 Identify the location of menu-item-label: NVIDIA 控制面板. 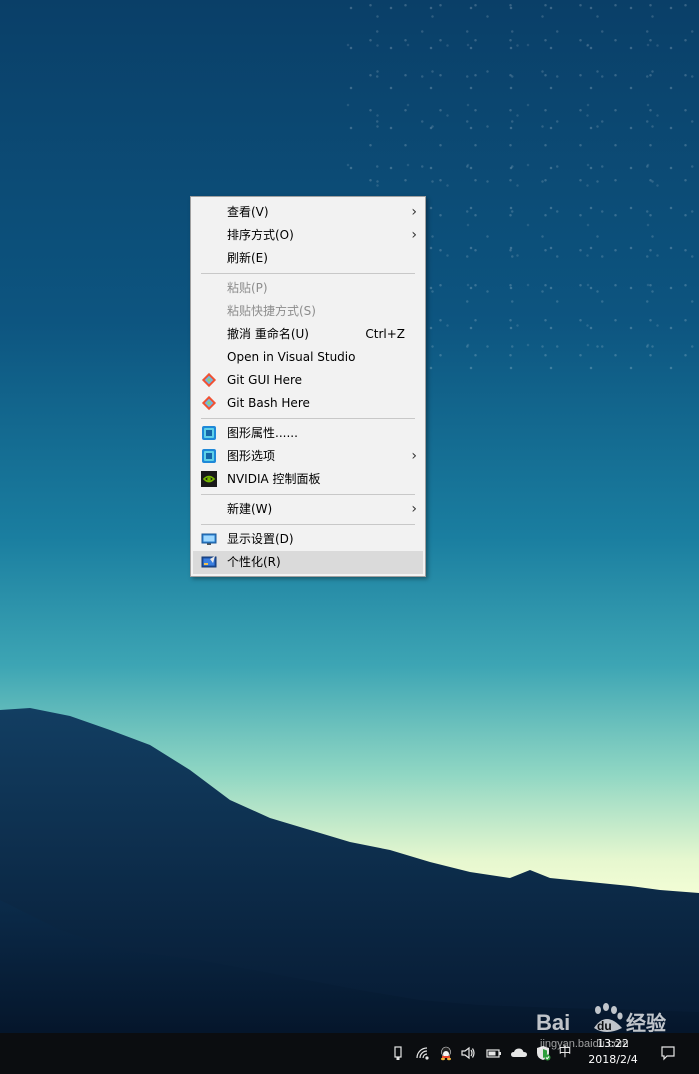
(274, 479).